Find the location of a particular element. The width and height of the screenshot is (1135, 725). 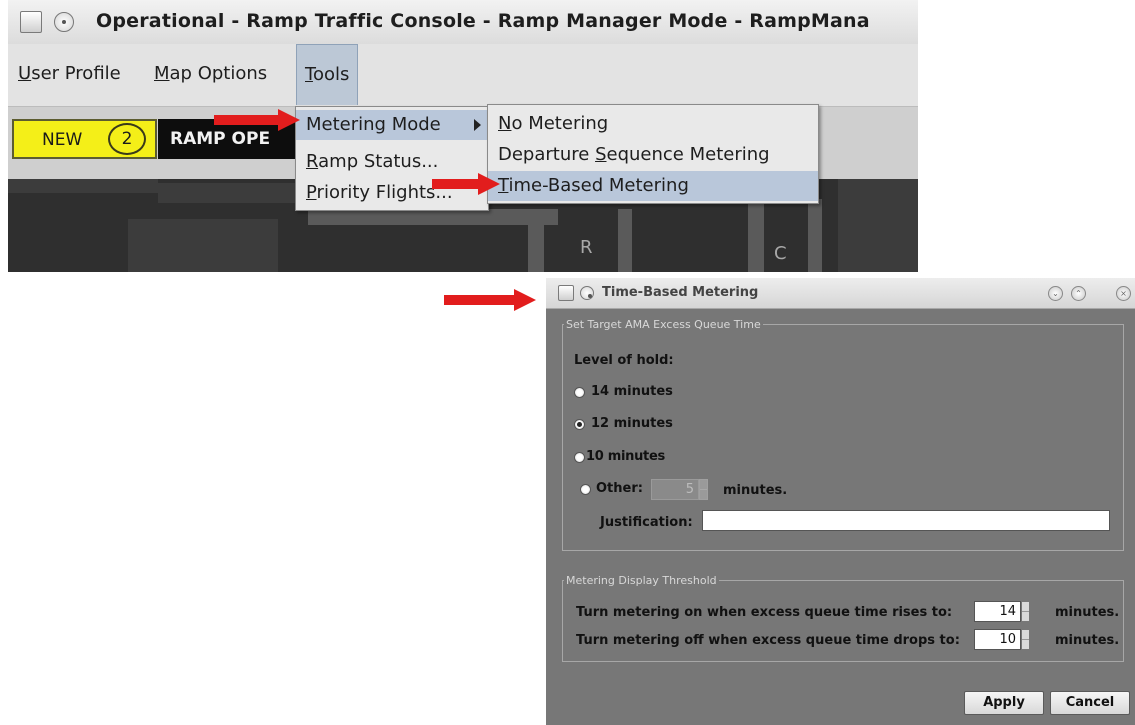

target-ama-group-title: Set Target AMA Excess Queue Time is located at coordinates (663, 324).